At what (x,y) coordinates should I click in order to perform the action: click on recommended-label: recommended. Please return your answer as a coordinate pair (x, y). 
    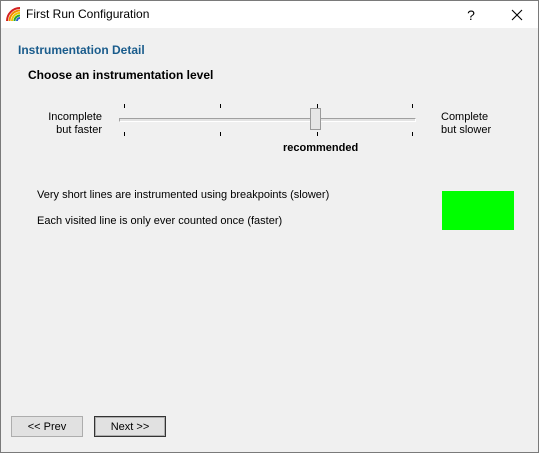
    Looking at the image, I should click on (321, 148).